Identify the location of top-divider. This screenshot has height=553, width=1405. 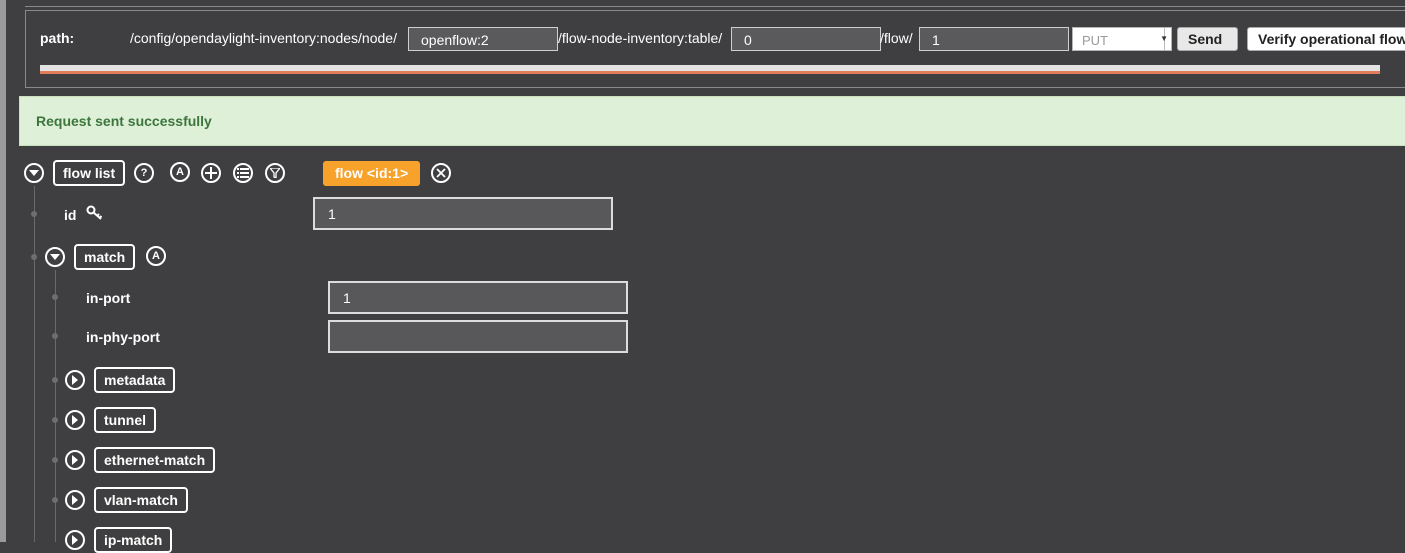
(715, 3).